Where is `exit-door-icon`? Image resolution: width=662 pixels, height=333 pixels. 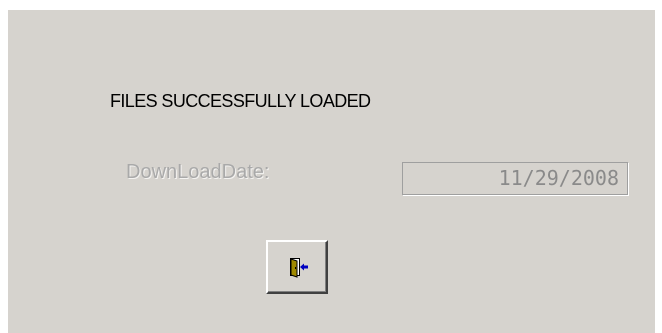 exit-door-icon is located at coordinates (299, 268).